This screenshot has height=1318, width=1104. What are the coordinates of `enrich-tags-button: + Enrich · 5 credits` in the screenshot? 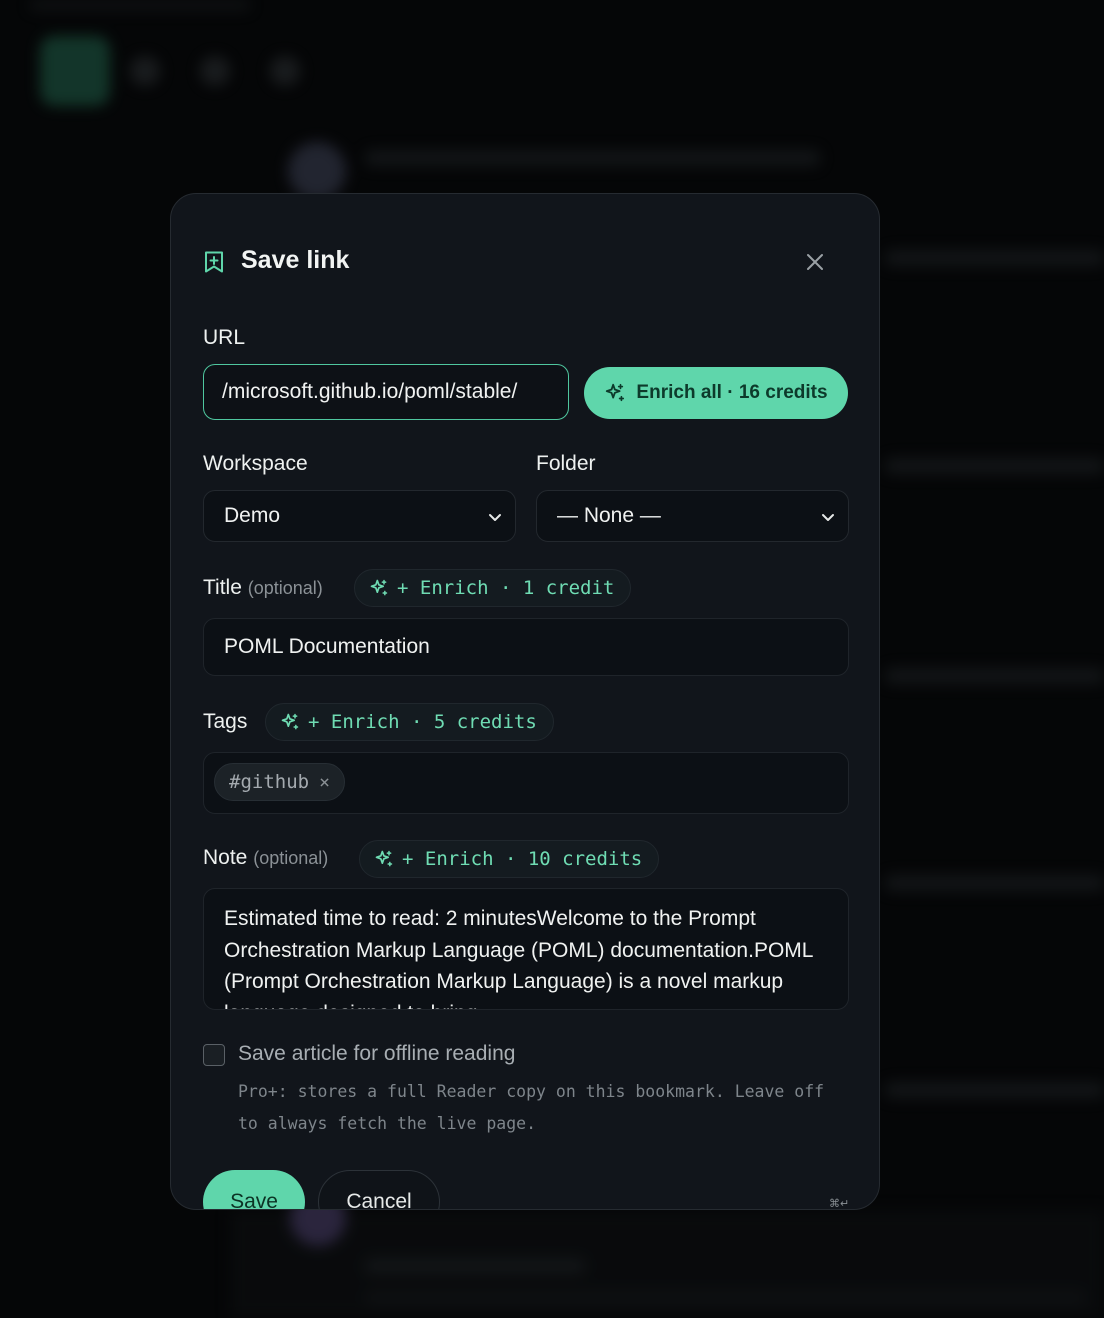 It's located at (409, 722).